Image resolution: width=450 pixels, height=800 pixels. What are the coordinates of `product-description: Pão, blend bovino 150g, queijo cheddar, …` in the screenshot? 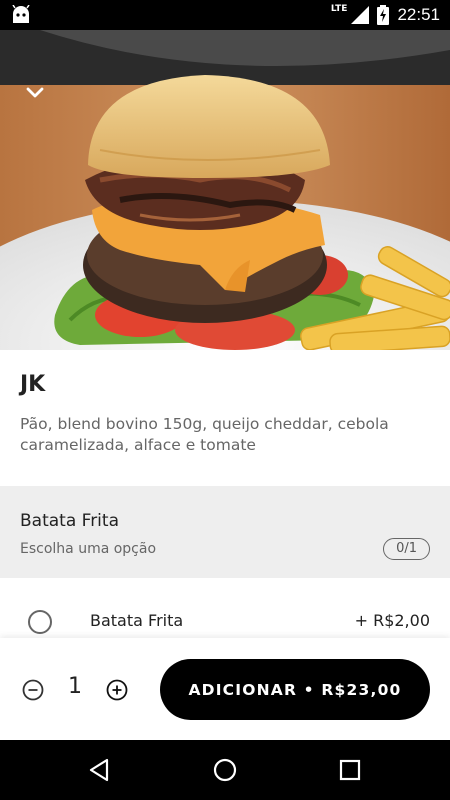 It's located at (204, 434).